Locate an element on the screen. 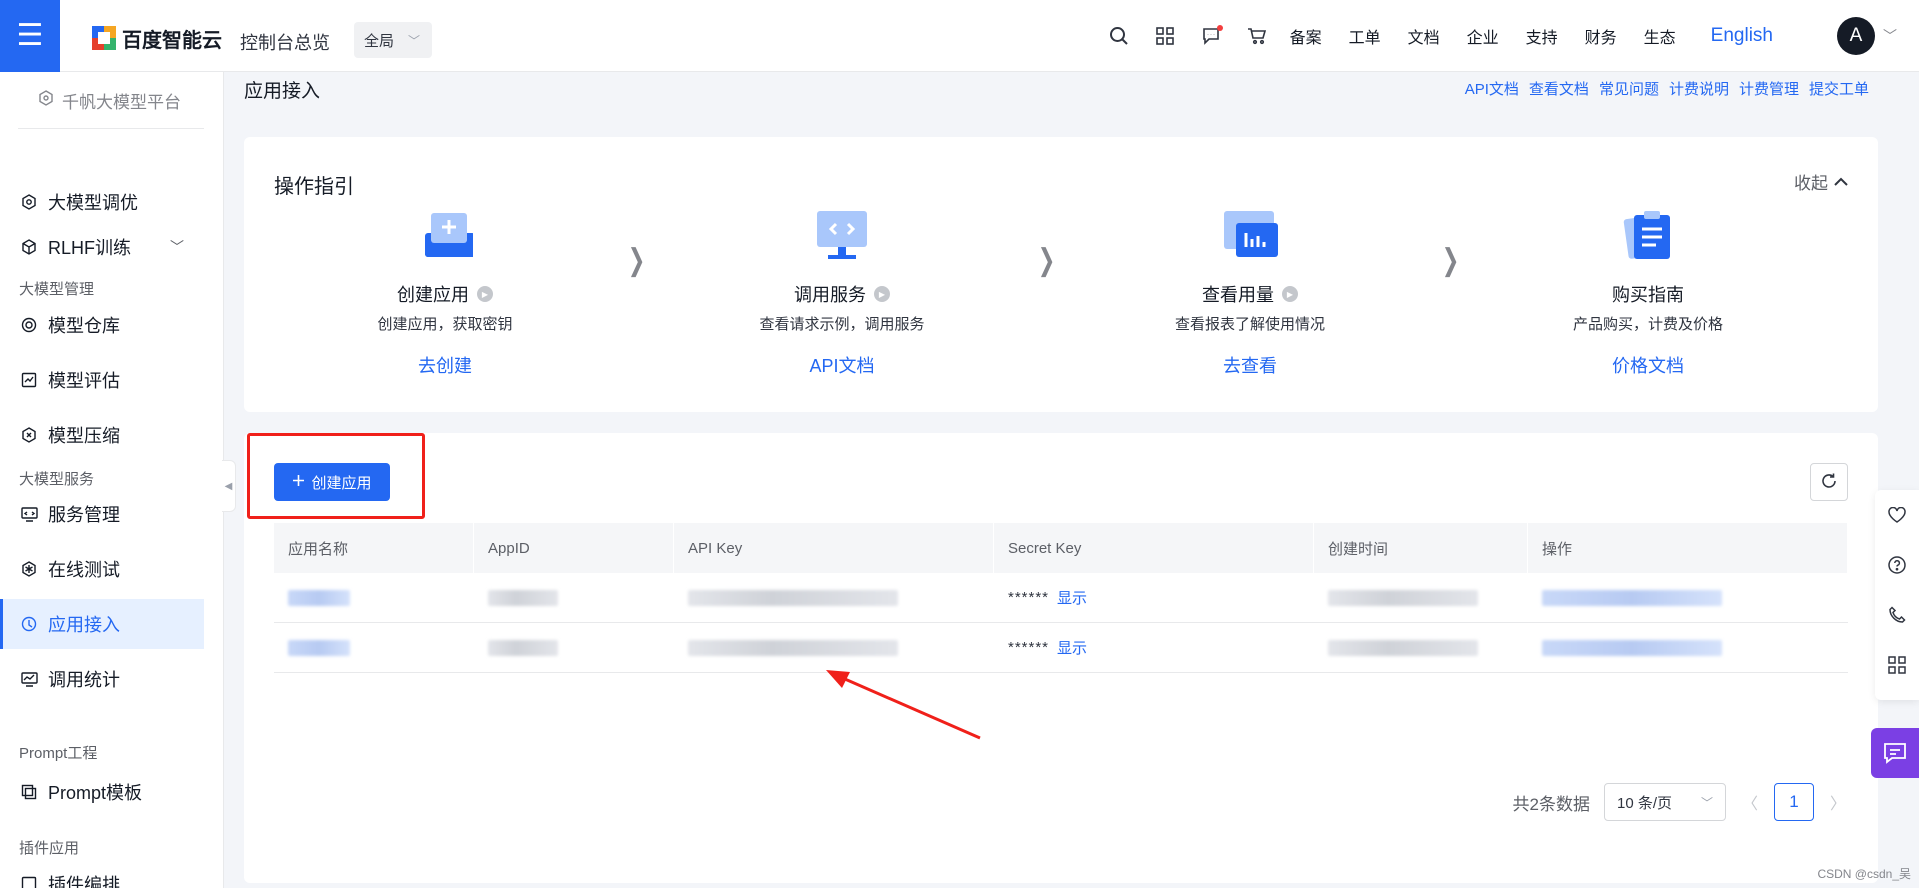 This screenshot has height=888, width=1919. cell-created-time is located at coordinates (1421, 647).